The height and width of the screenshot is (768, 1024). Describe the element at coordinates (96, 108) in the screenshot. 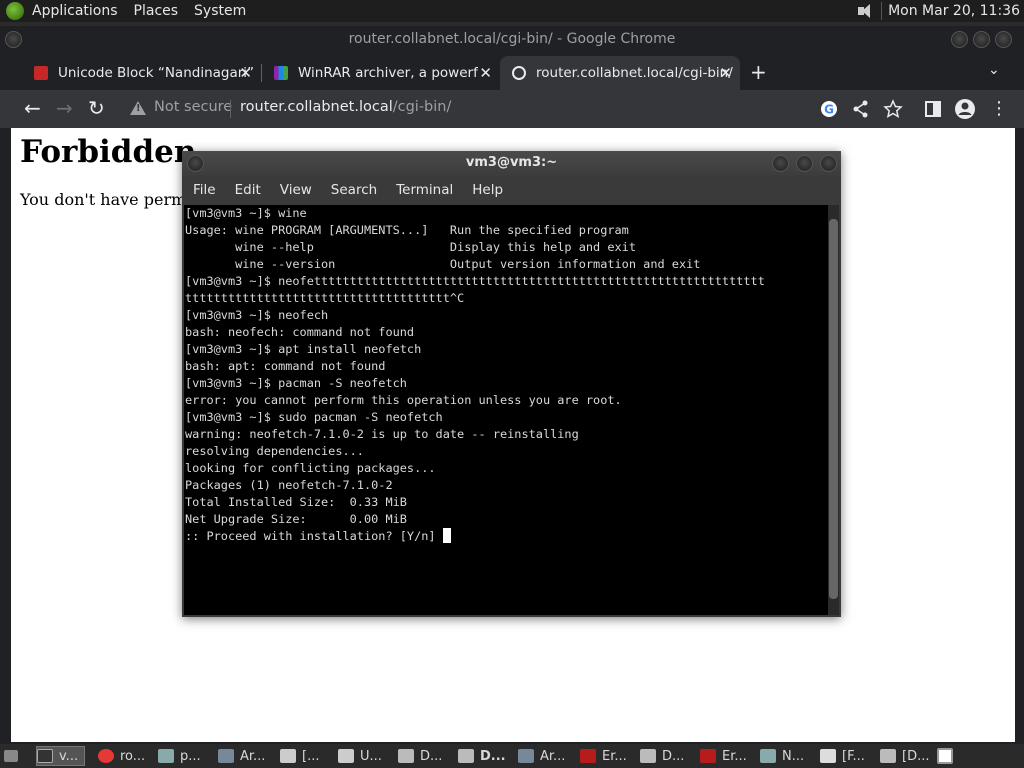

I see `reload-icon: ↻` at that location.